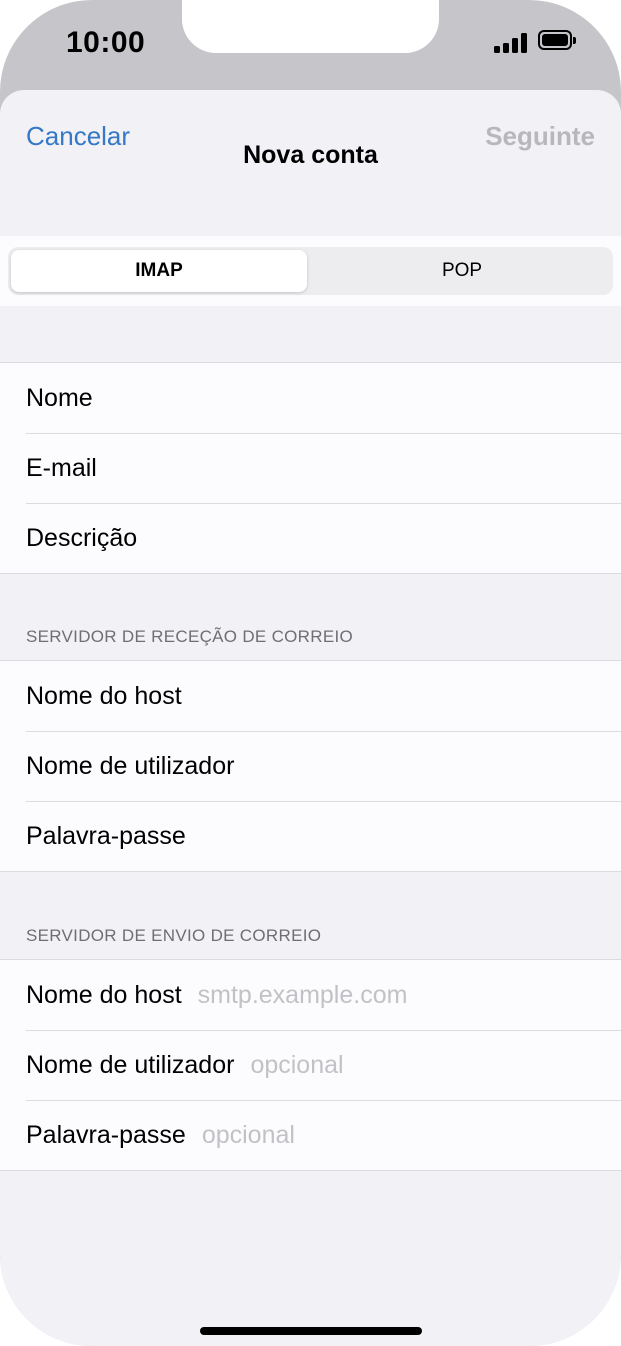 This screenshot has height=1346, width=621. What do you see at coordinates (310, 836) in the screenshot?
I see `incoming-password-field: Palavra-passe` at bounding box center [310, 836].